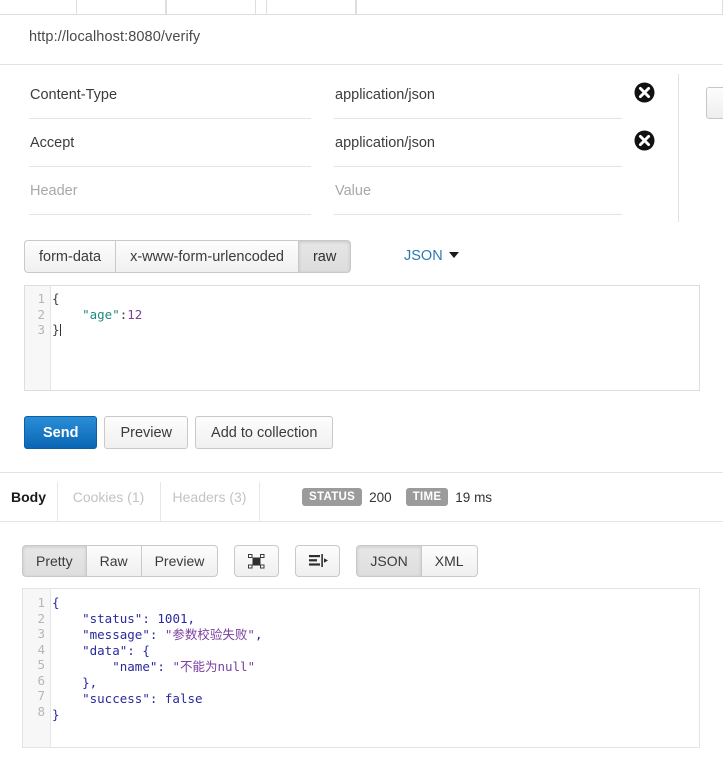 The height and width of the screenshot is (765, 723). I want to click on header-row: Header Value, so click(361, 198).